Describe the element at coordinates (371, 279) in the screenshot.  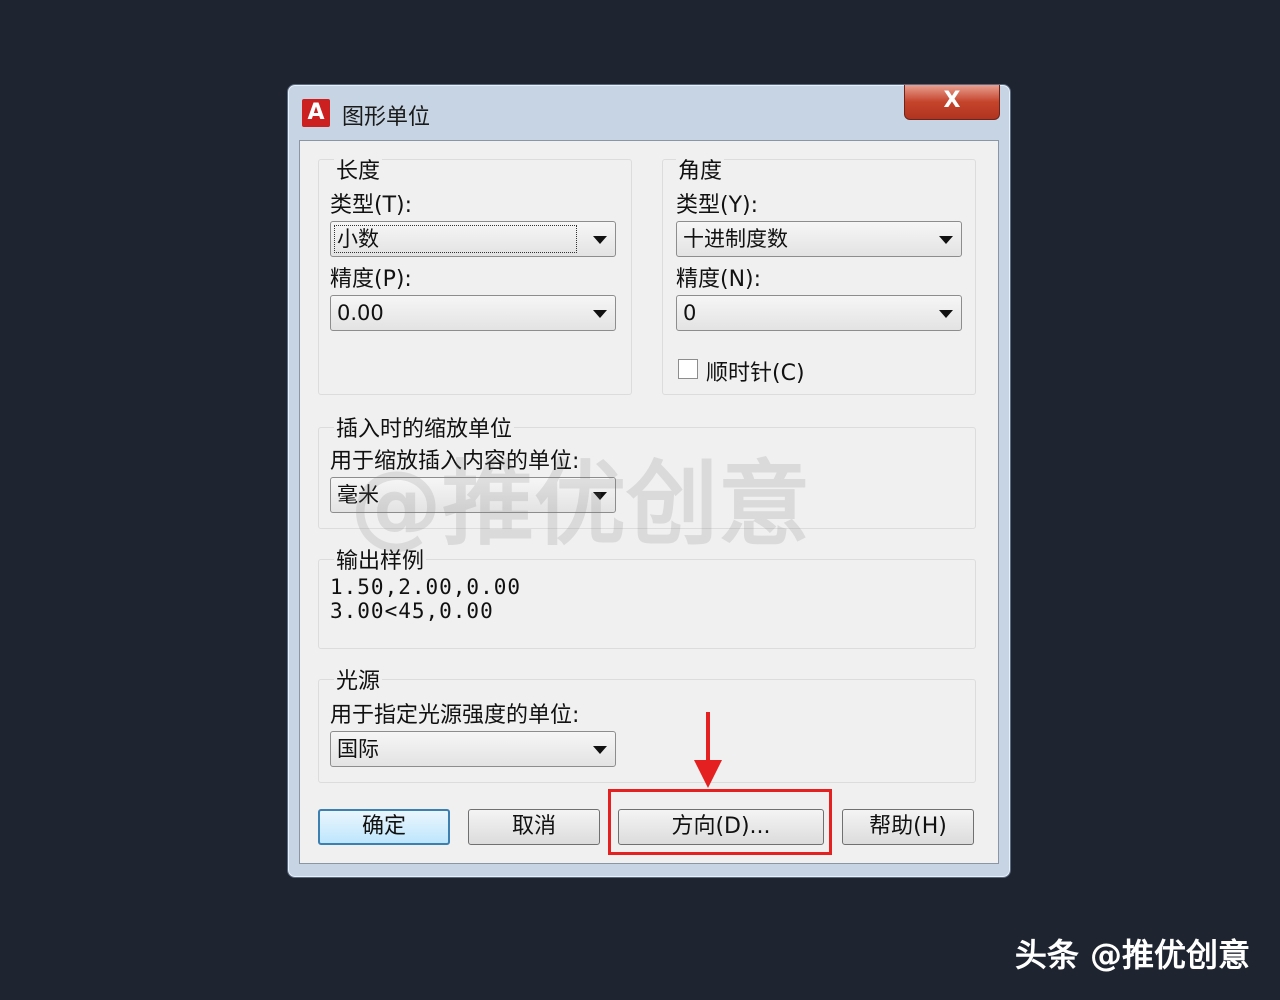
I see `length-precision-label: 精度(P):` at that location.